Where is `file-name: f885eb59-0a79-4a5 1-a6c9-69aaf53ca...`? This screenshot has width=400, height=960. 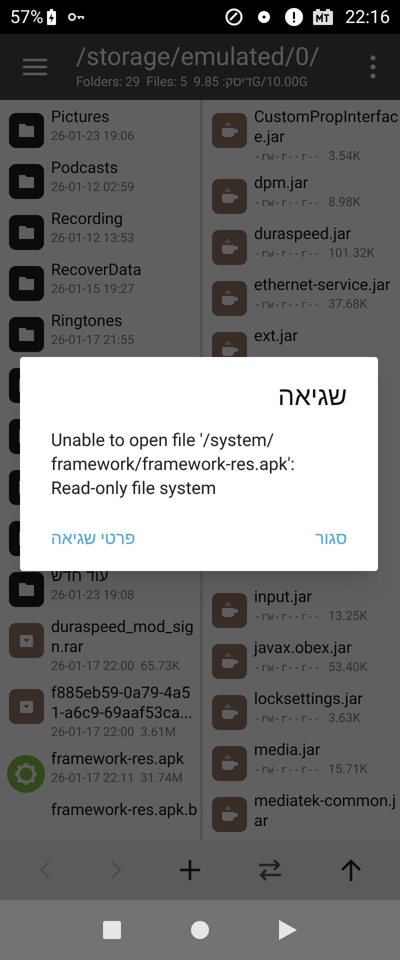
file-name: f885eb59-0a79-4a5 1-a6c9-69aaf53ca... is located at coordinates (122, 703).